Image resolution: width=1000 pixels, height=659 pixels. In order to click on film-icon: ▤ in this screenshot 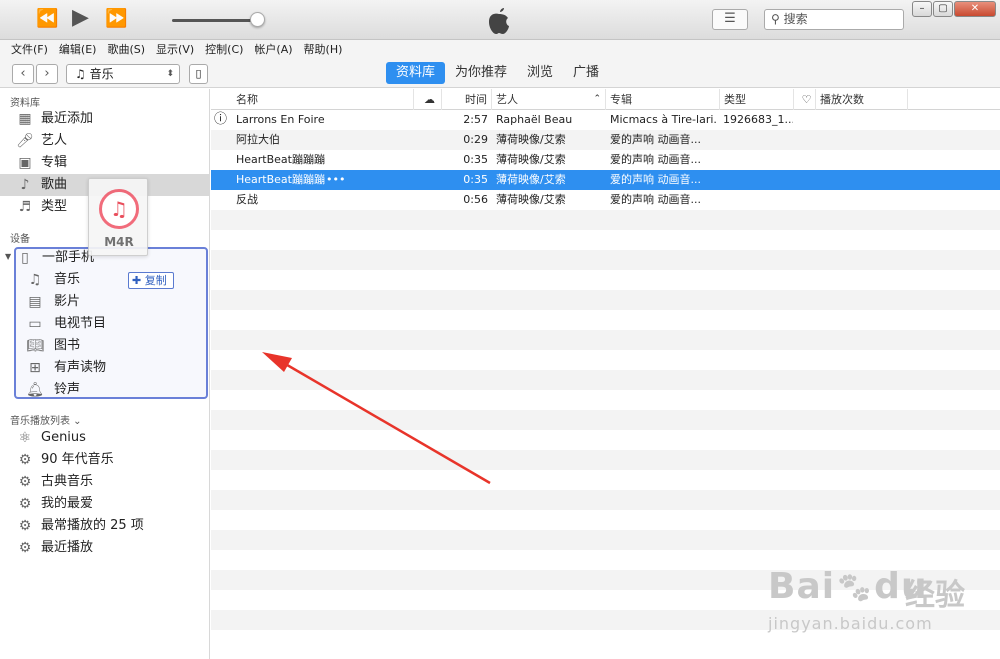, I will do `click(35, 302)`.